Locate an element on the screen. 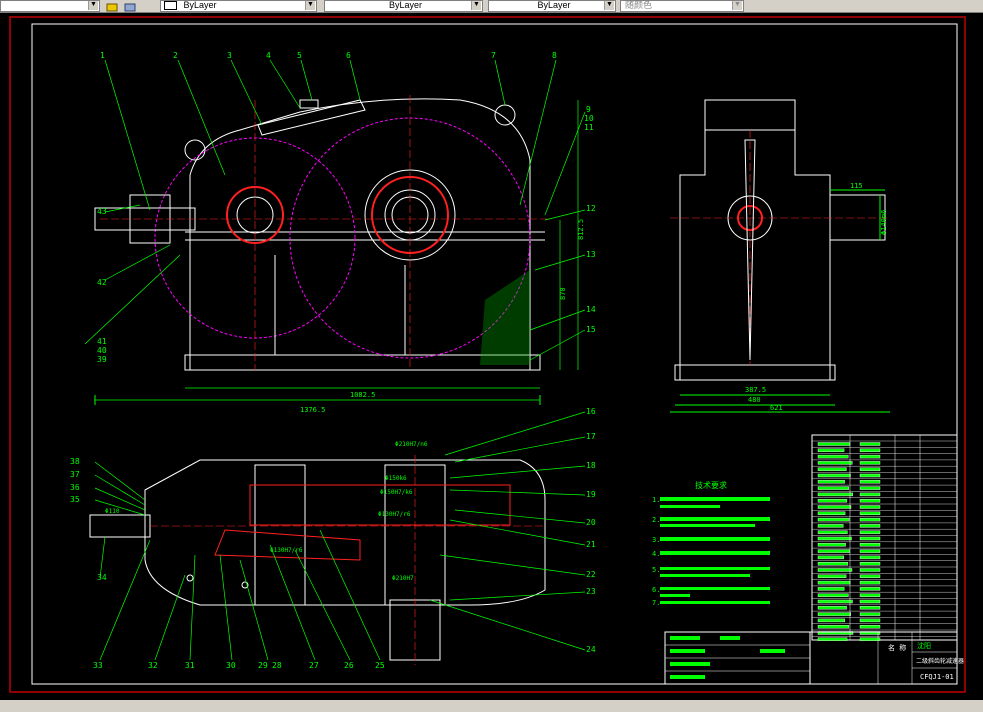 This screenshot has height=712, width=983. layer-states-icon is located at coordinates (131, 6).